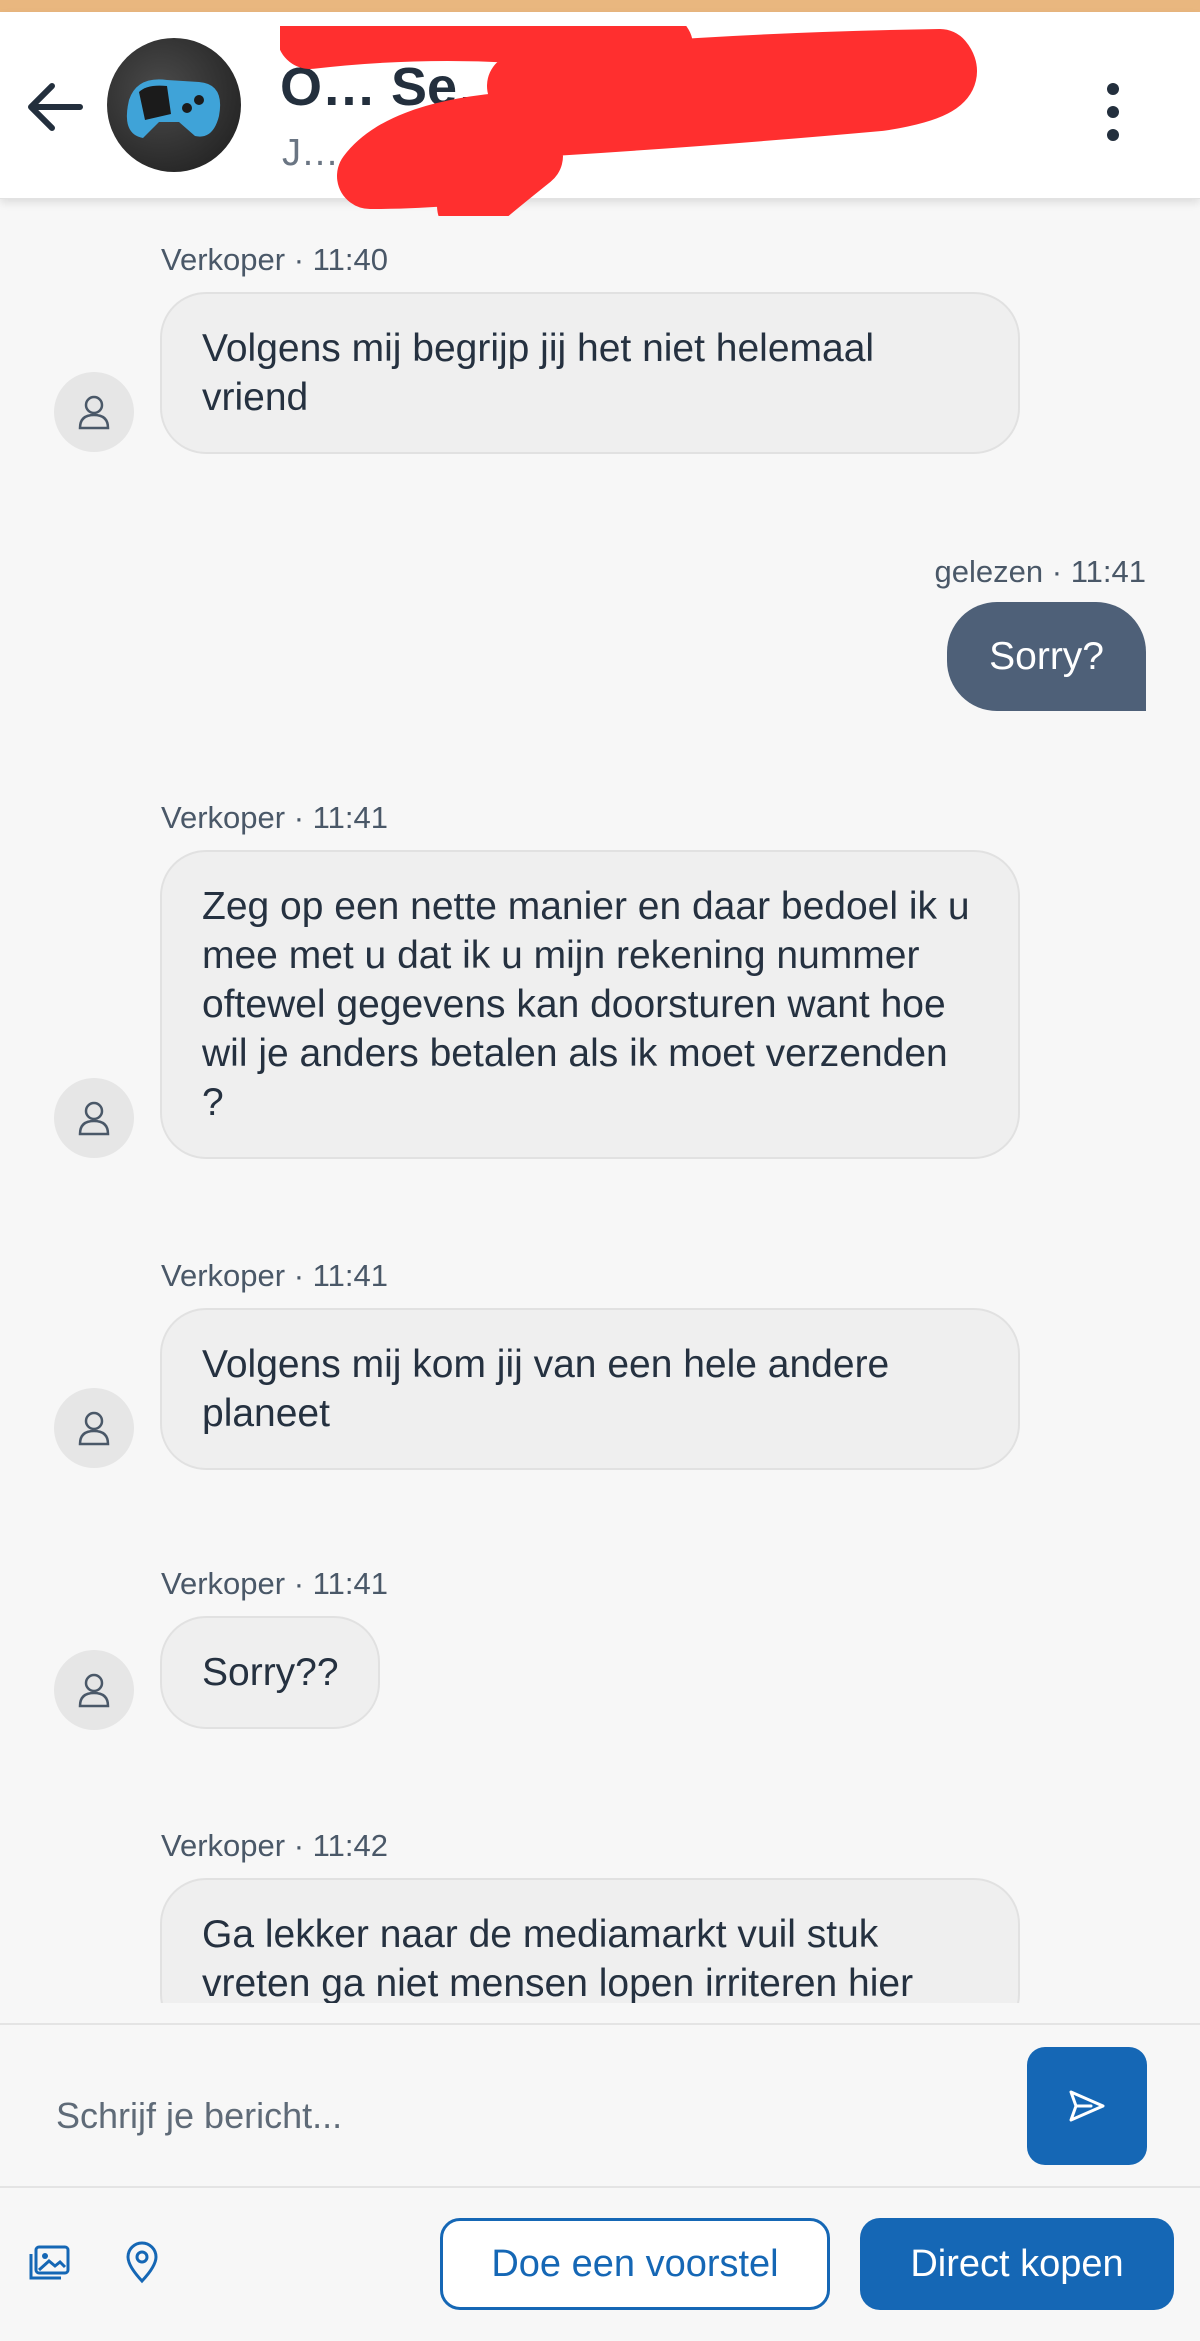  I want to click on location-pin-icon, so click(142, 2262).